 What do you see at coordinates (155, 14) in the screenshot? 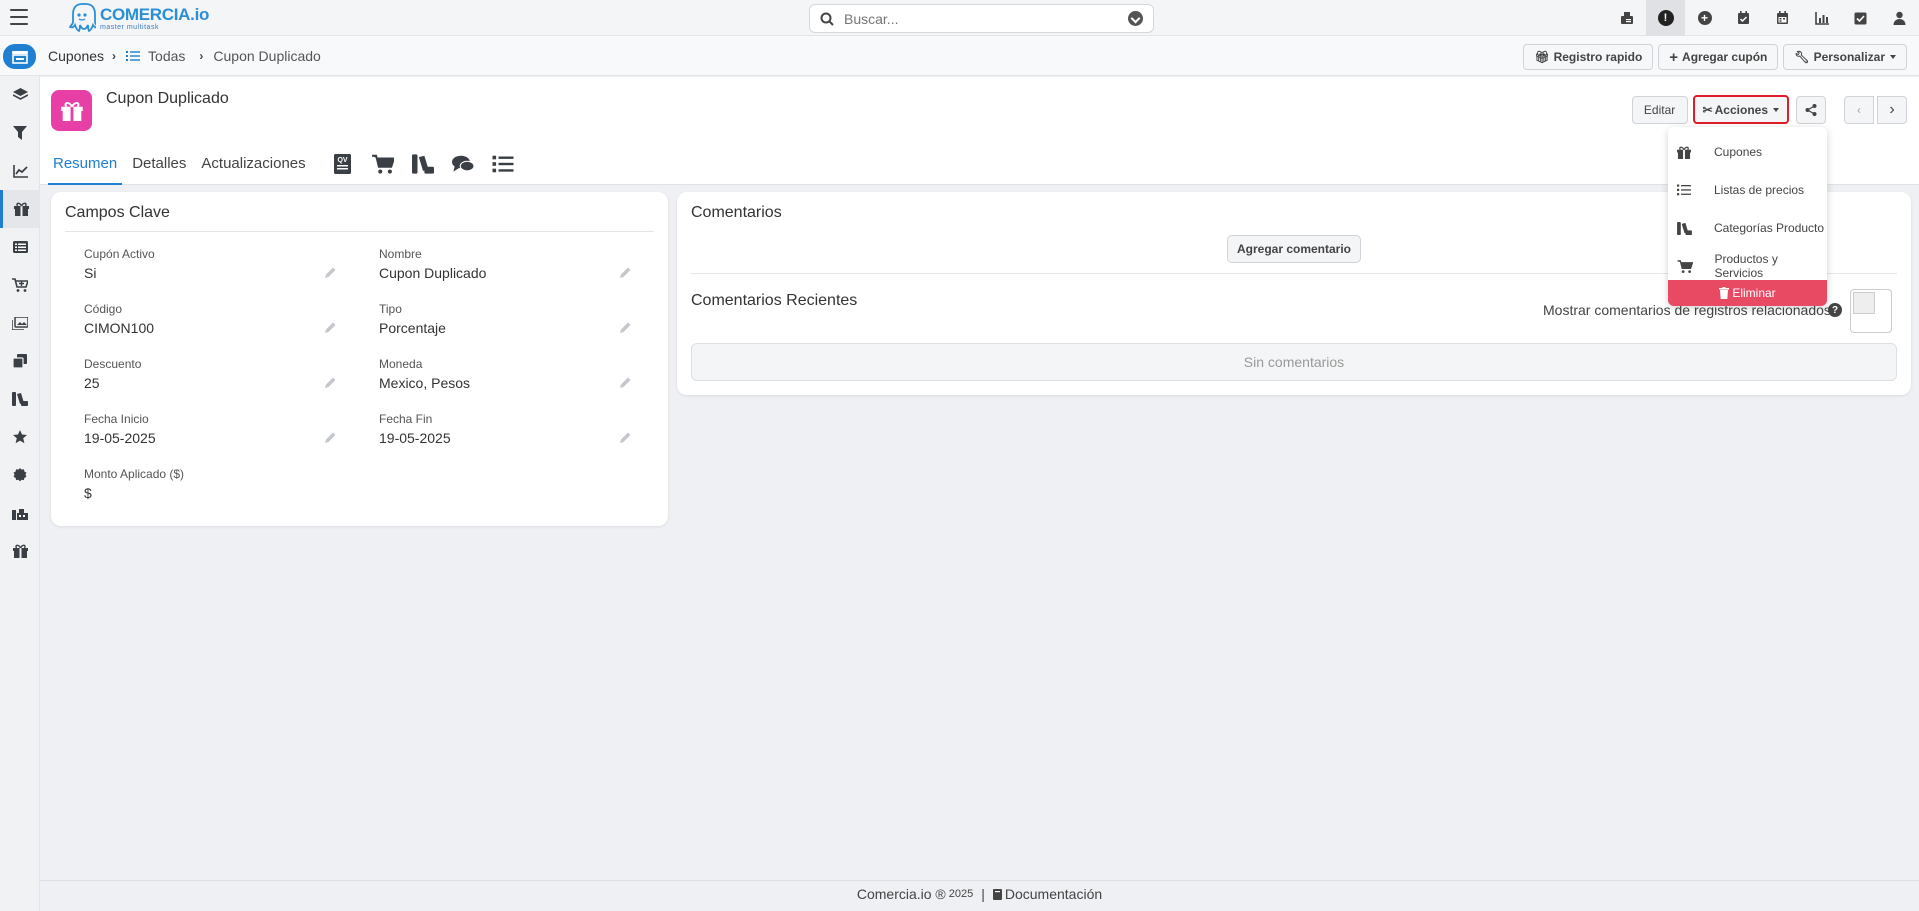
I see `logo-title: COMERCIA.io` at bounding box center [155, 14].